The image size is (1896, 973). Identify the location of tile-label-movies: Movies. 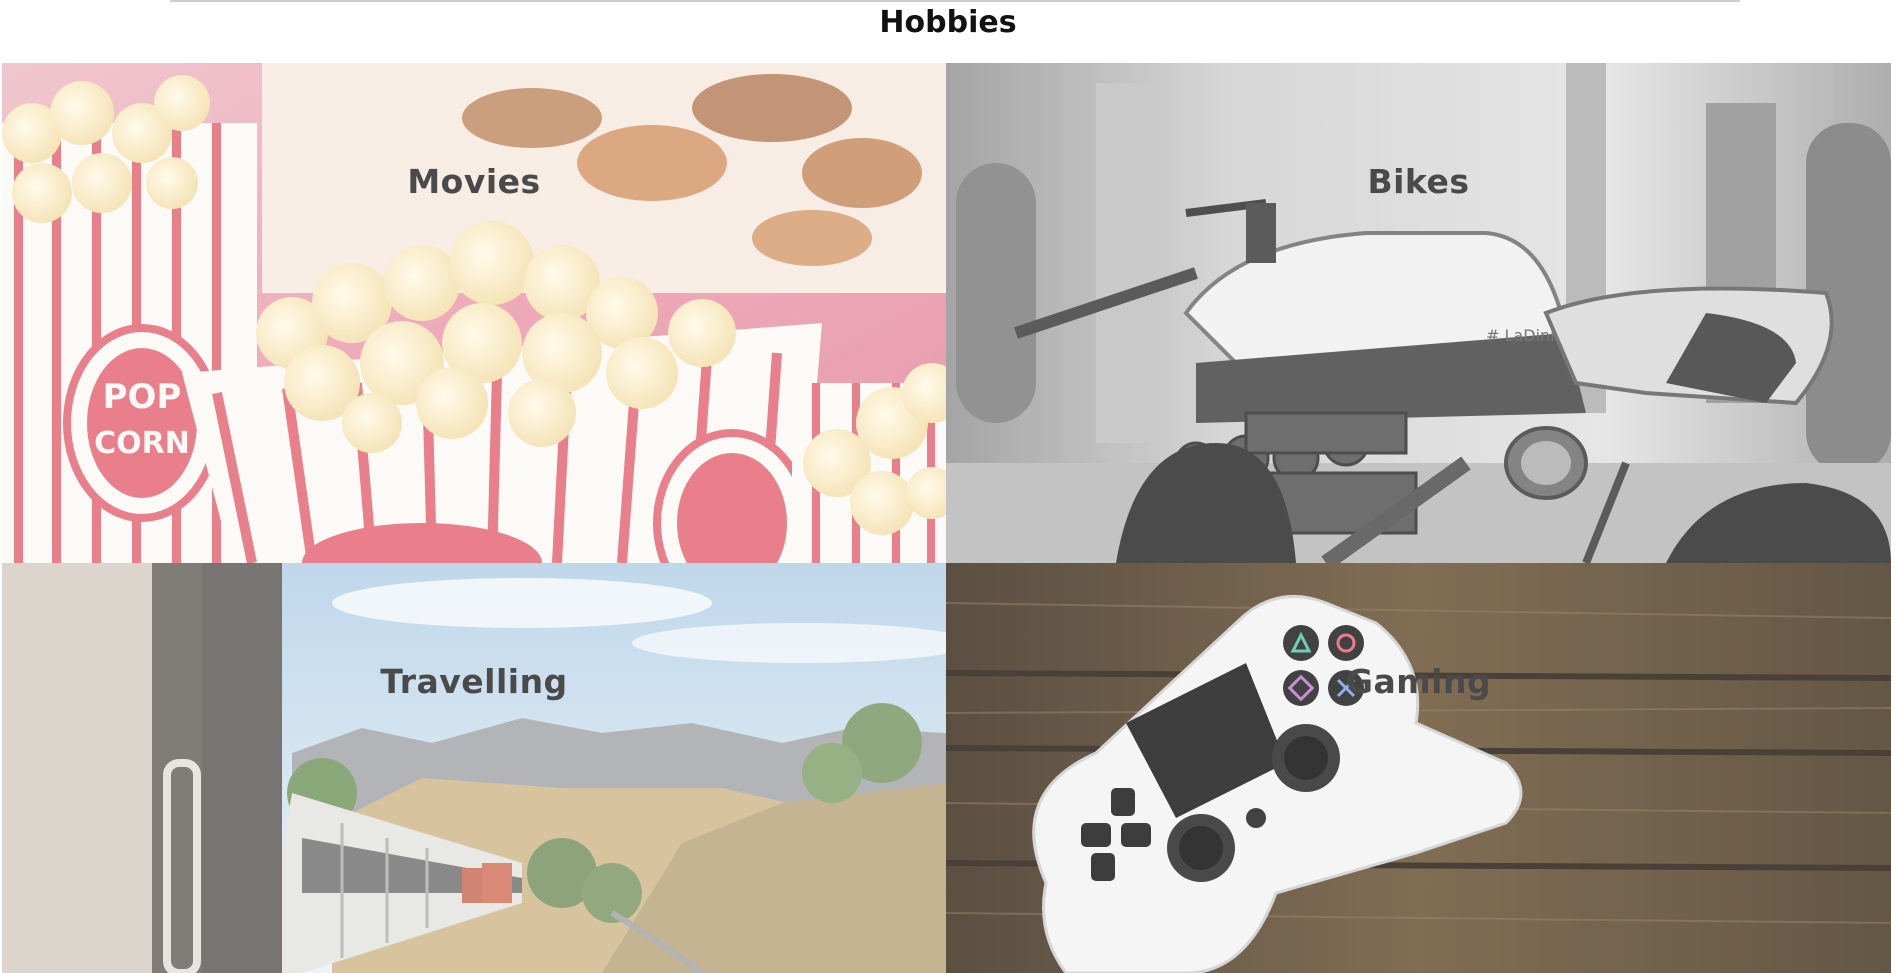
(474, 181).